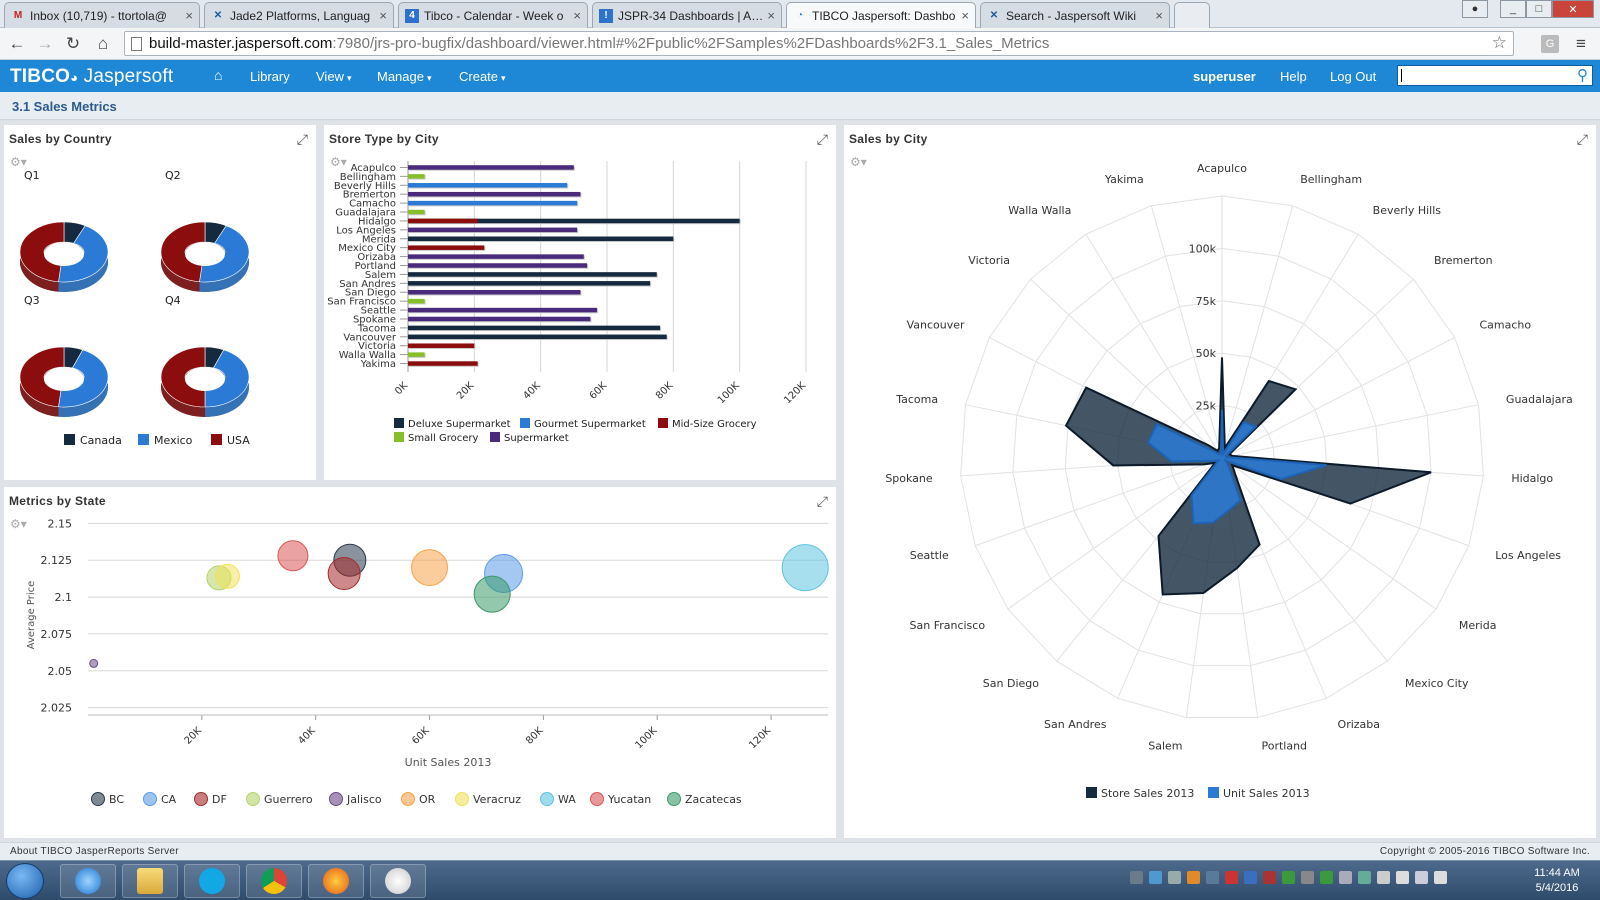  What do you see at coordinates (1293, 76) in the screenshot?
I see `help-link: Help` at bounding box center [1293, 76].